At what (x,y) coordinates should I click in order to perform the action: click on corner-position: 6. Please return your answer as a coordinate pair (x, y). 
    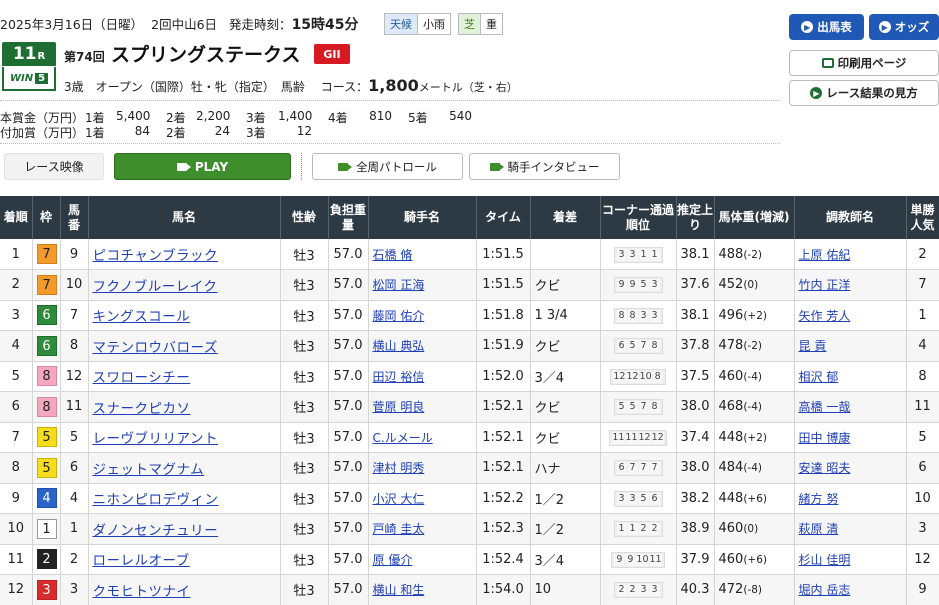
    Looking at the image, I should click on (621, 346).